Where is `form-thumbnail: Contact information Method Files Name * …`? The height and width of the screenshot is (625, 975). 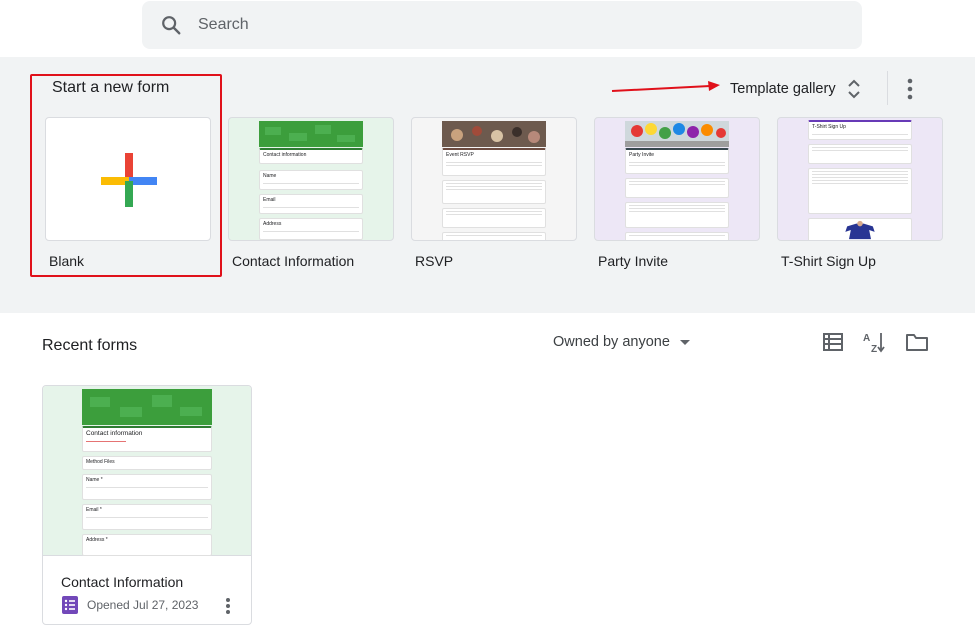
form-thumbnail: Contact information Method Files Name * … is located at coordinates (147, 471).